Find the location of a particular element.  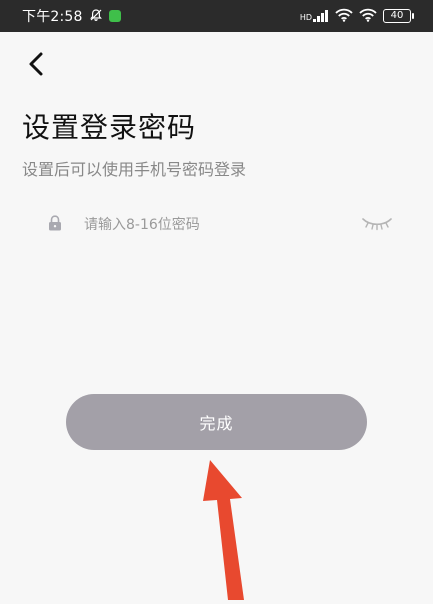

chevron-left-icon is located at coordinates (36, 66).